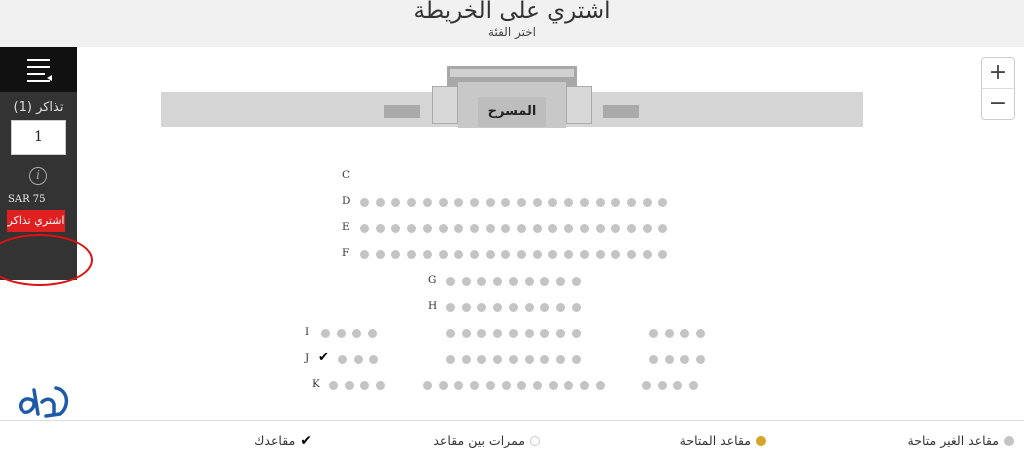 Image resolution: width=1024 pixels, height=463 pixels. Describe the element at coordinates (36, 221) in the screenshot. I see `buy-tickets-button: اشتري تذاكر` at that location.